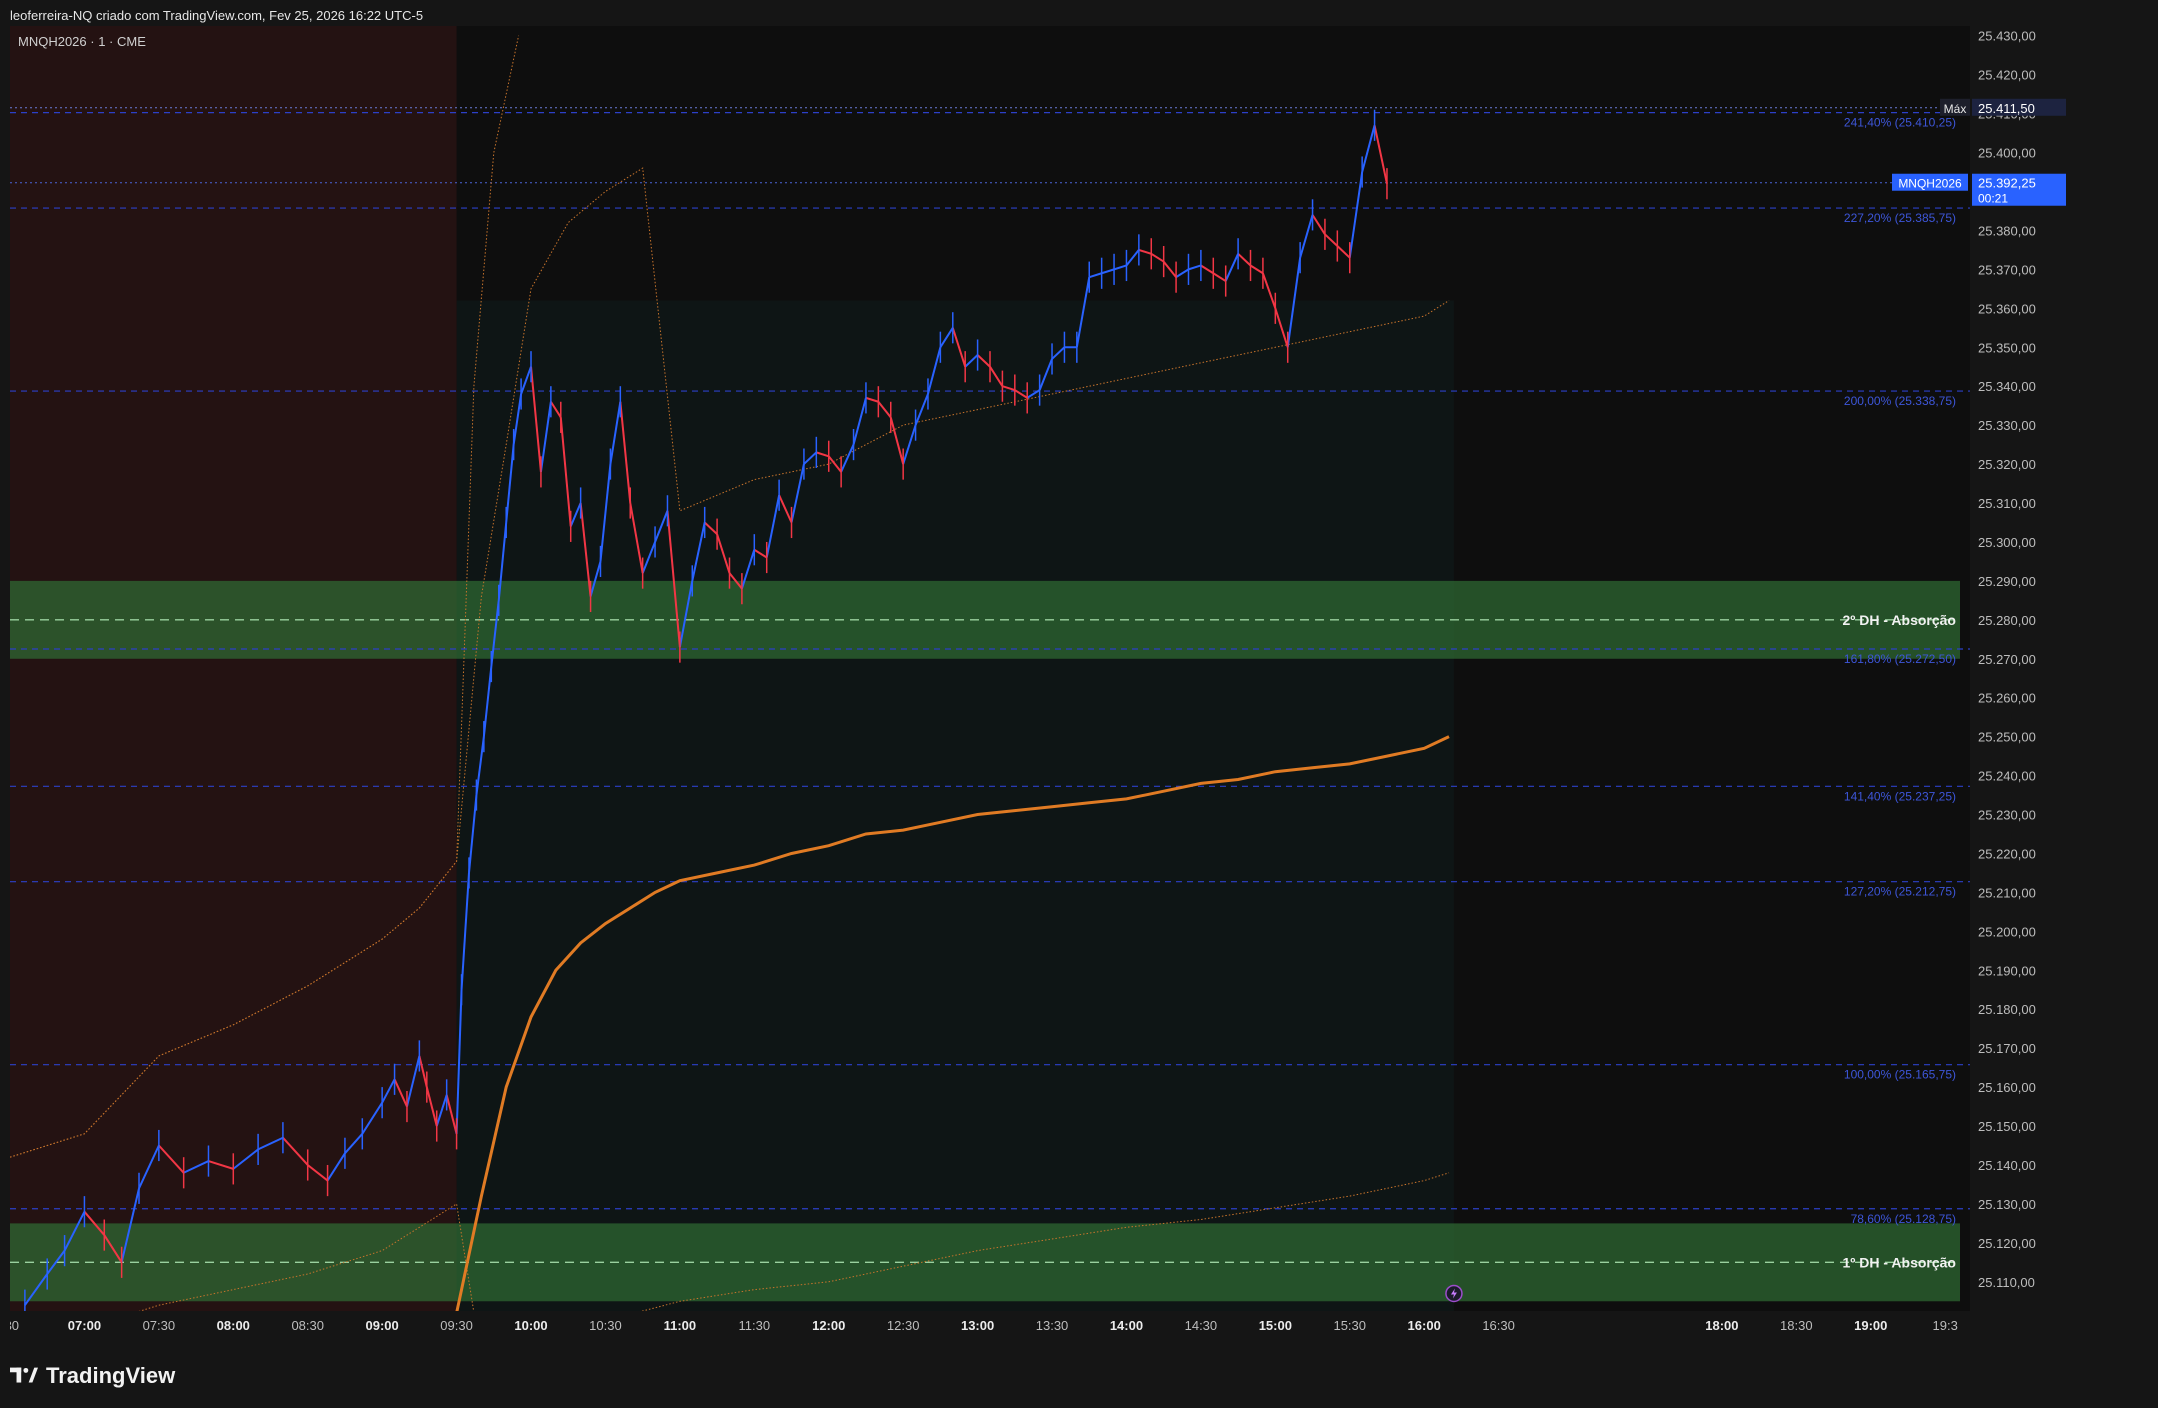  Describe the element at coordinates (1275, 1325) in the screenshot. I see `x-tick-label: 15:00` at that location.